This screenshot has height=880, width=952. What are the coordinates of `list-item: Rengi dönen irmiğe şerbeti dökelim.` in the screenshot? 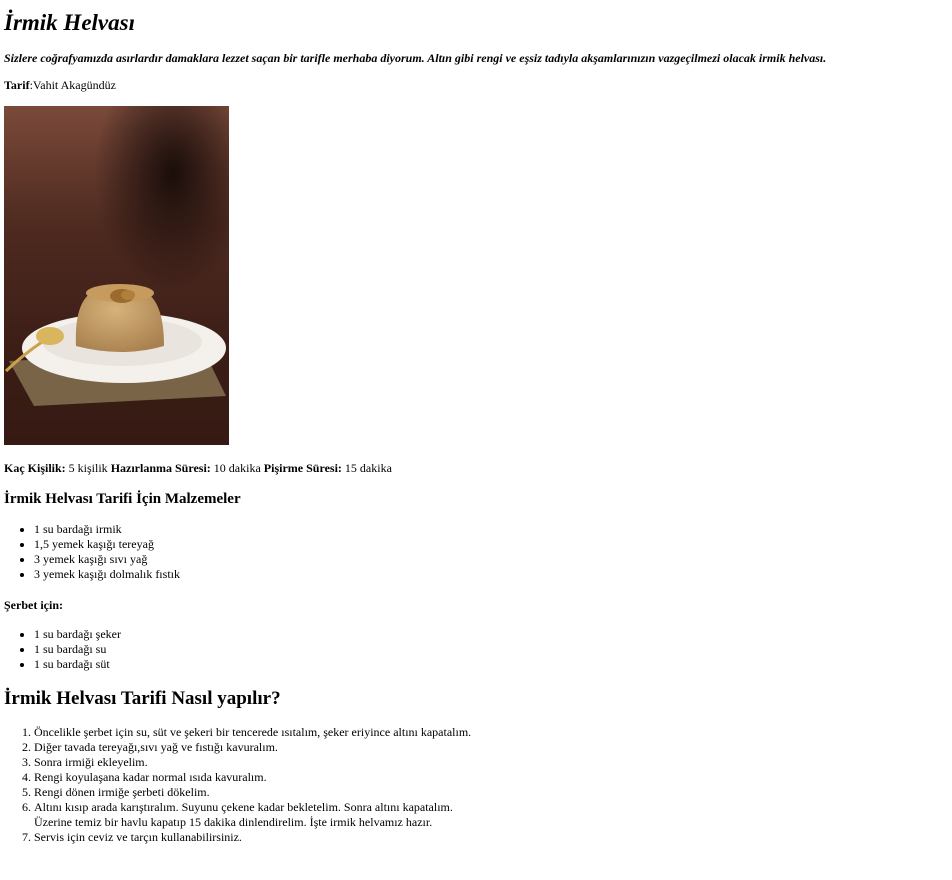 It's located at (491, 792).